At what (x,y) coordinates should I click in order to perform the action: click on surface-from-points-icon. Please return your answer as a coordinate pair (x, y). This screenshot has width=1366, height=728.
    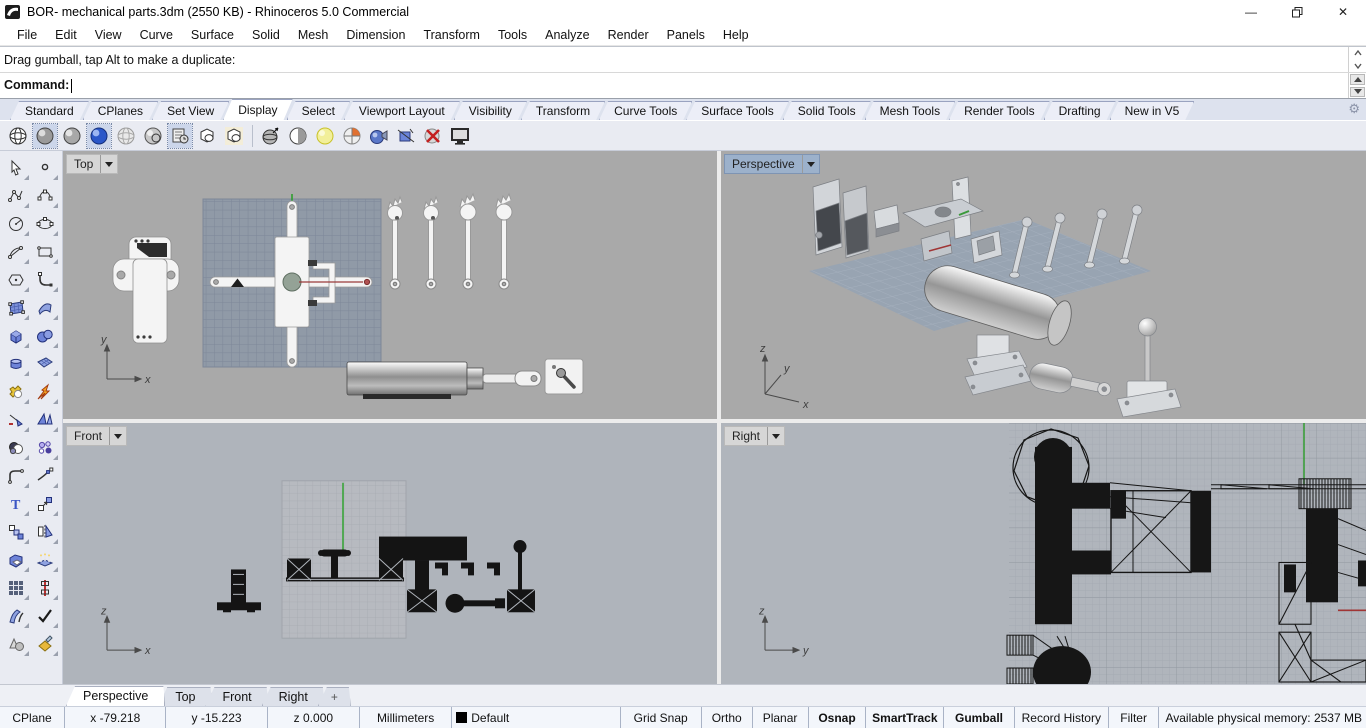
    Looking at the image, I should click on (16, 307).